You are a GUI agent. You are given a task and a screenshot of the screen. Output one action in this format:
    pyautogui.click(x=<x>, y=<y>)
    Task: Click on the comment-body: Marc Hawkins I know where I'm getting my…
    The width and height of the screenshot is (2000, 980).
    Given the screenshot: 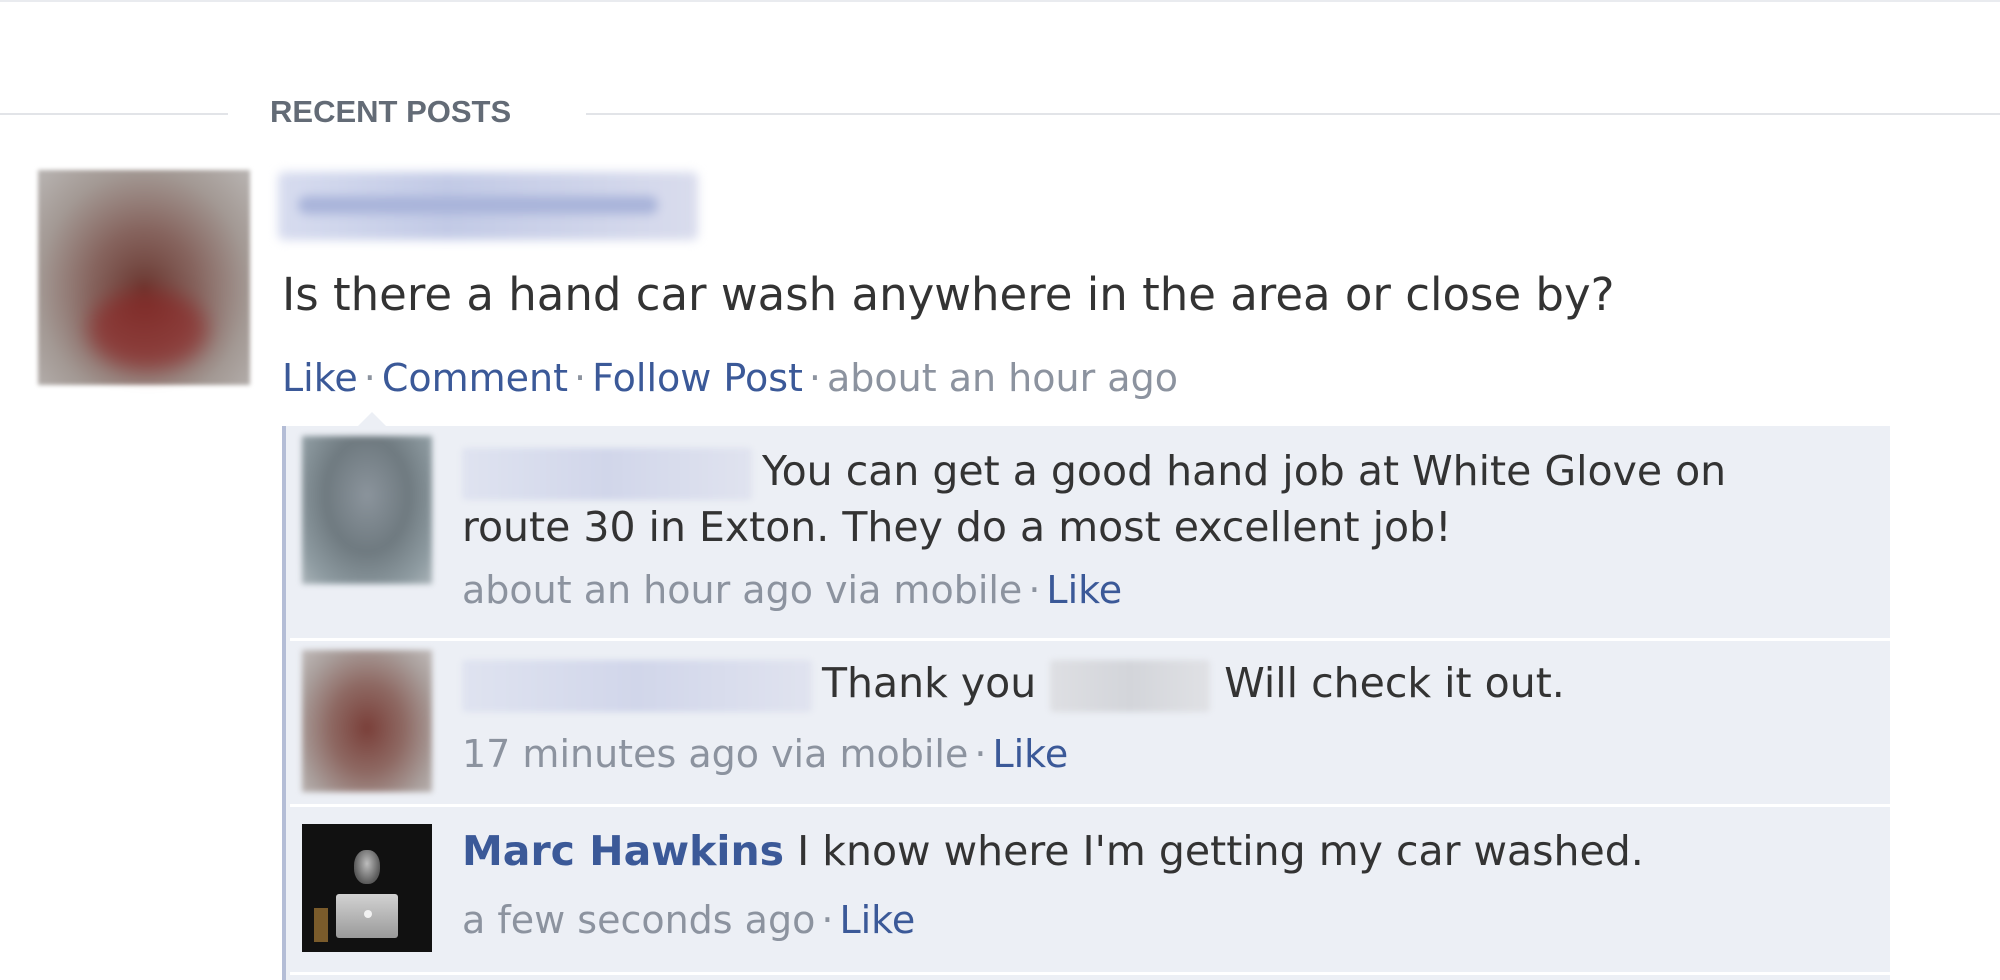 What is the action you would take?
    pyautogui.click(x=1053, y=851)
    